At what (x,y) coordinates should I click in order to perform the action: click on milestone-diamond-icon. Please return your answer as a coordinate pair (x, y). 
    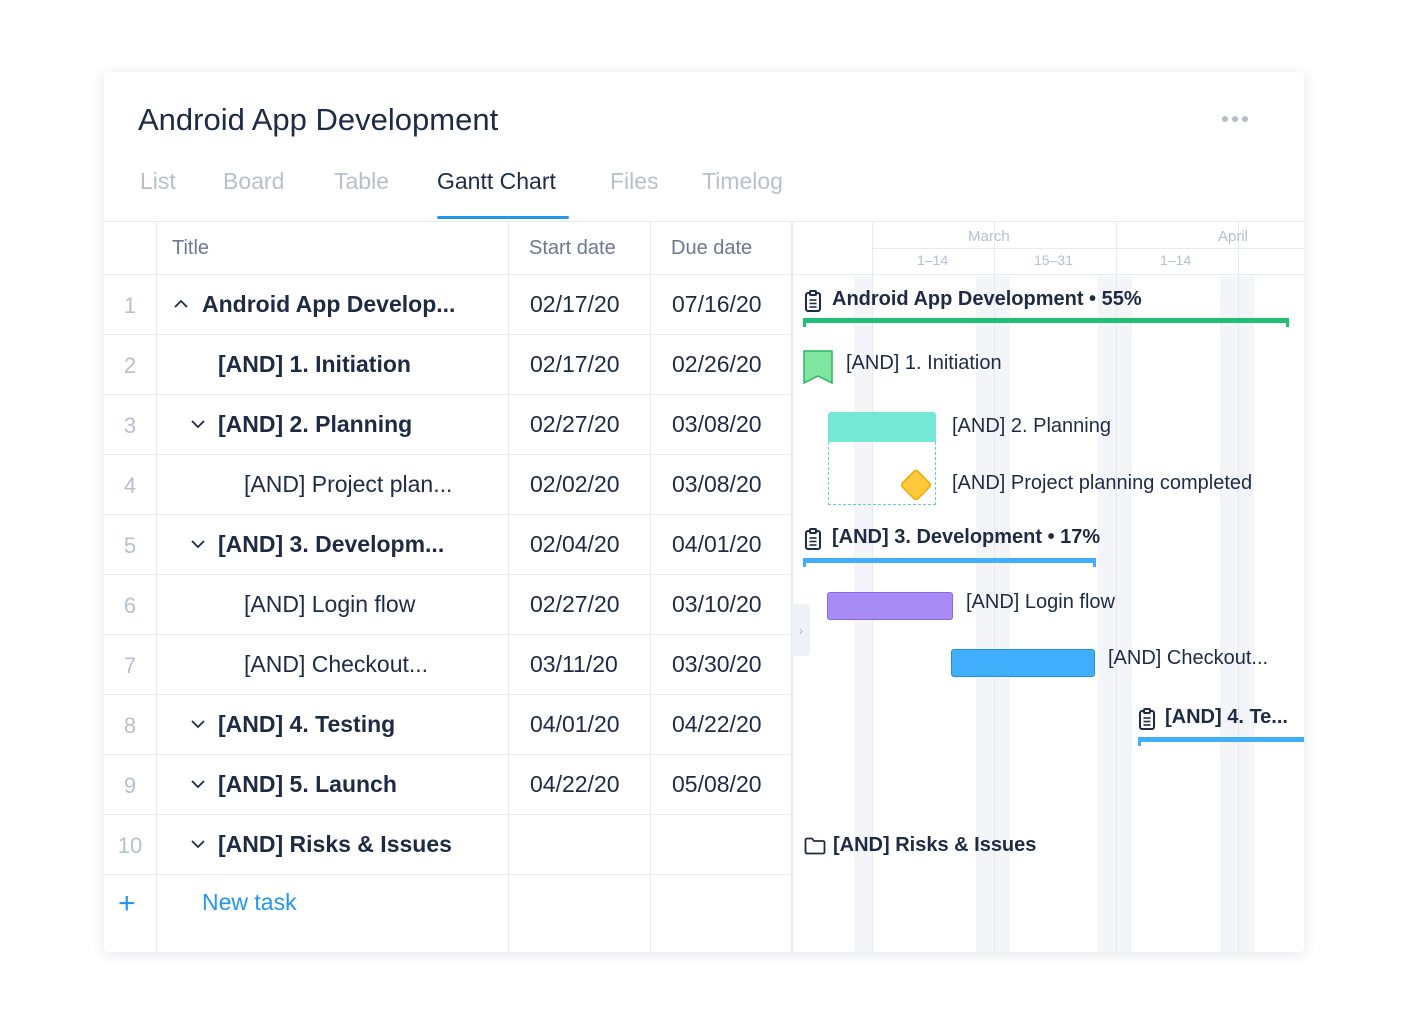
    Looking at the image, I should click on (916, 485).